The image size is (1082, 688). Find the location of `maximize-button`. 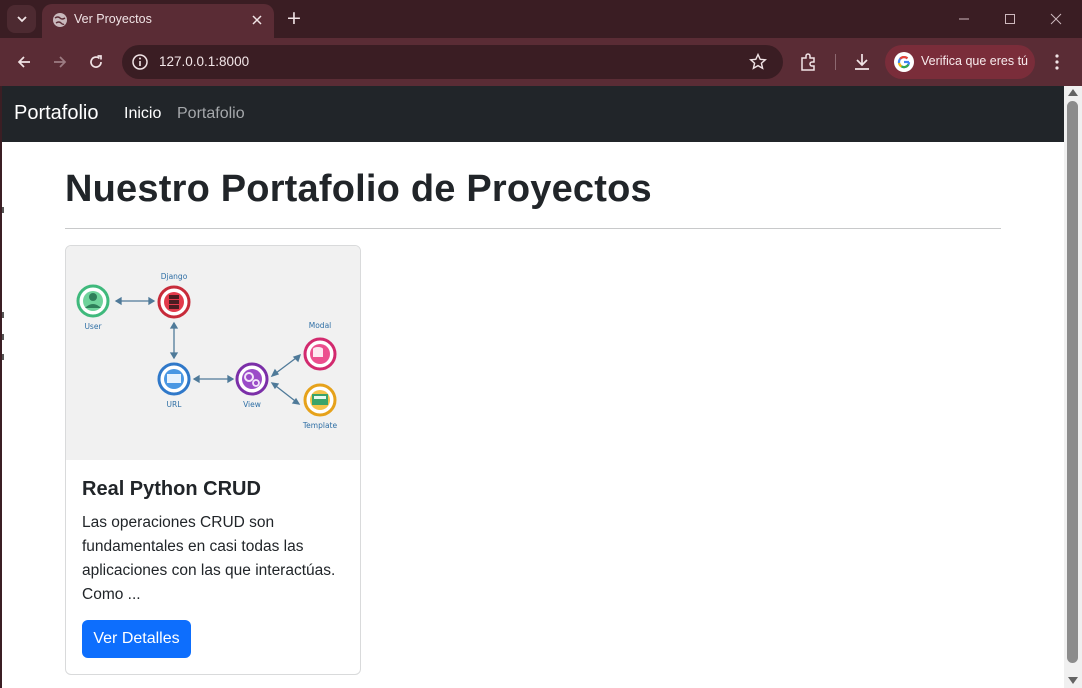

maximize-button is located at coordinates (1010, 19).